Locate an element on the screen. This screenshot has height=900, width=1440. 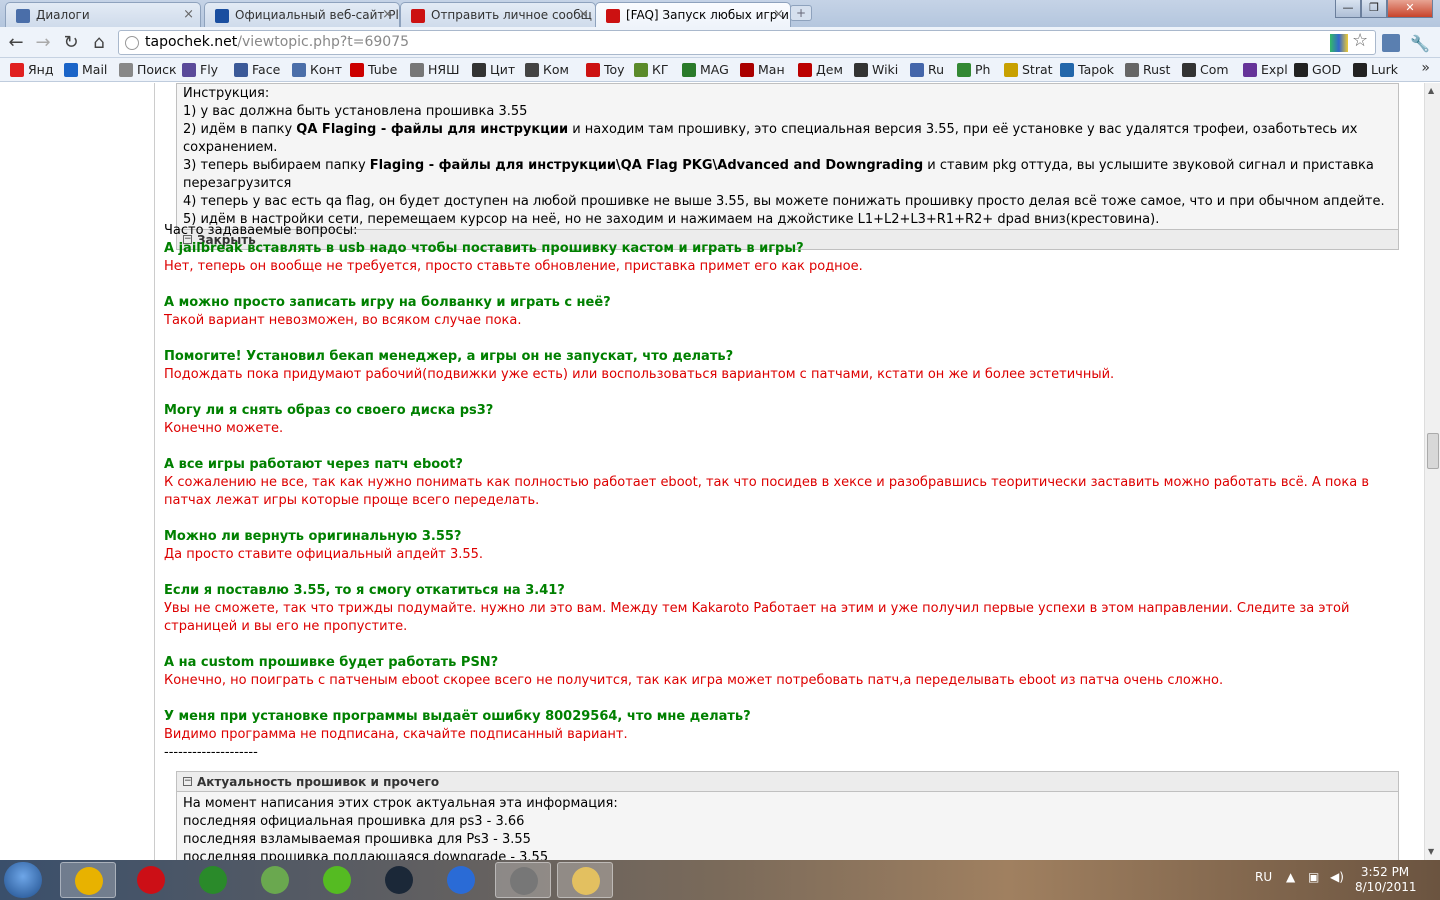
dem-icon is located at coordinates (805, 70).